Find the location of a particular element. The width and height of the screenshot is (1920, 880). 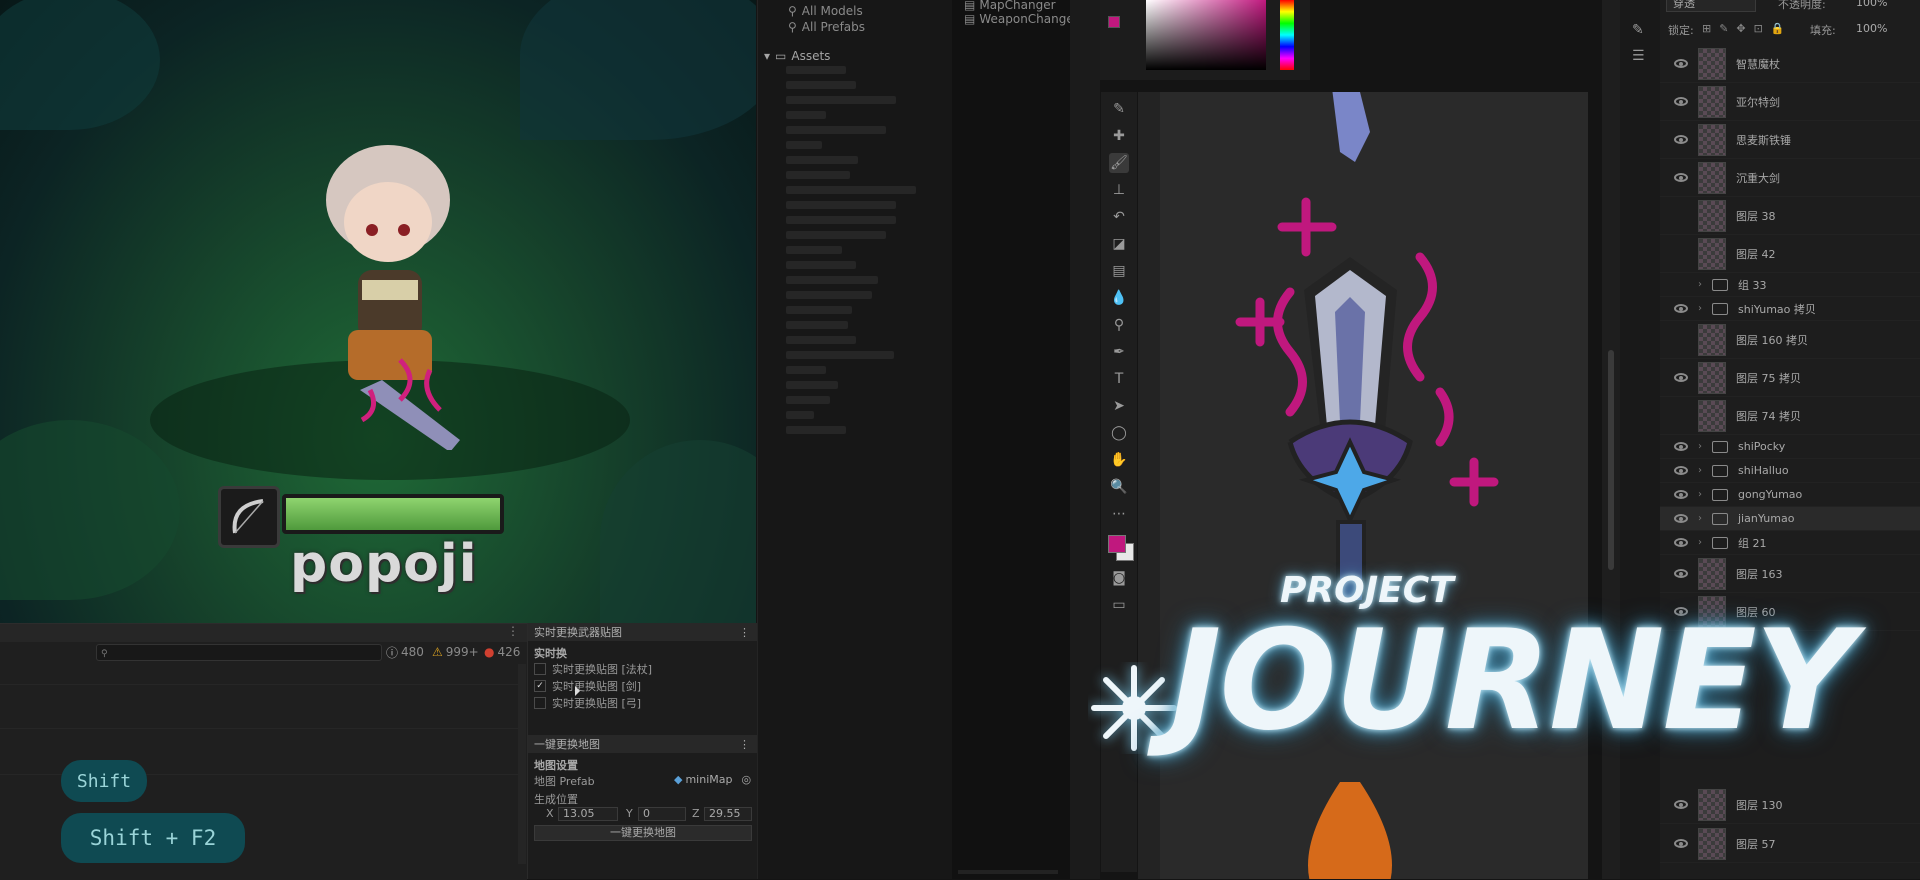

layer-row: 图层 75 拷贝 is located at coordinates (1790, 378).